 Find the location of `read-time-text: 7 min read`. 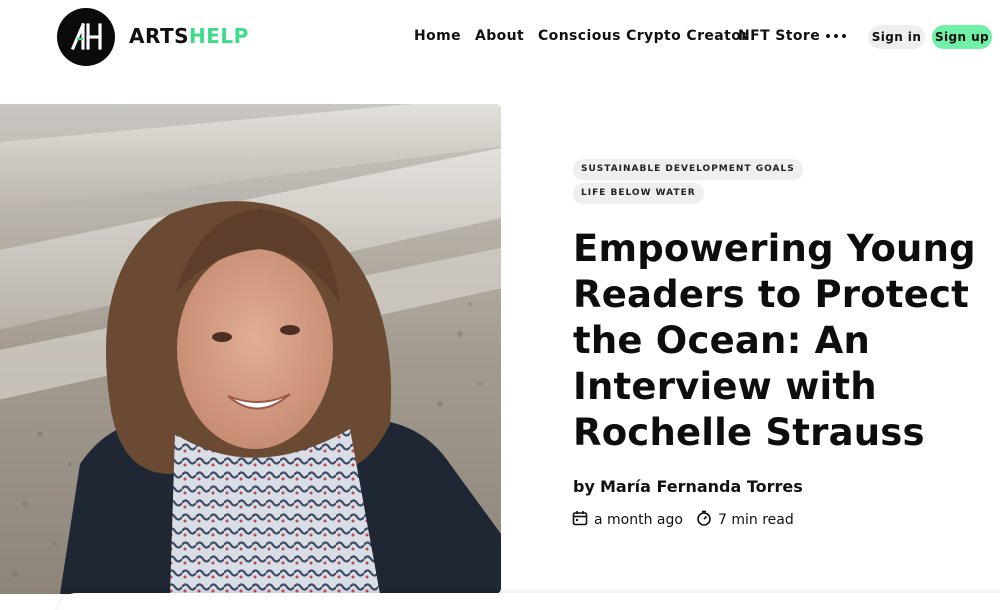

read-time-text: 7 min read is located at coordinates (756, 520).